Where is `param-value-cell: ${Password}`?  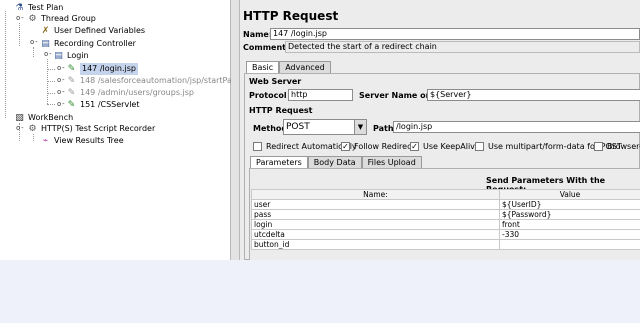
param-value-cell: ${Password} is located at coordinates (569, 214).